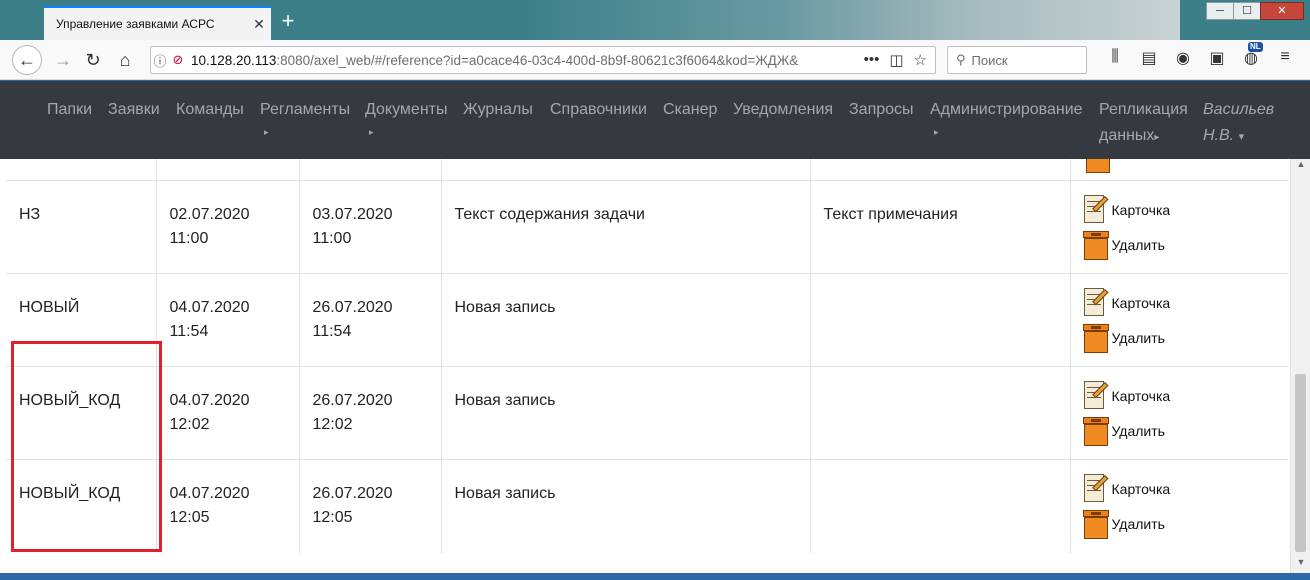  What do you see at coordinates (1300, 167) in the screenshot?
I see `scroll-up-icon: ▲` at bounding box center [1300, 167].